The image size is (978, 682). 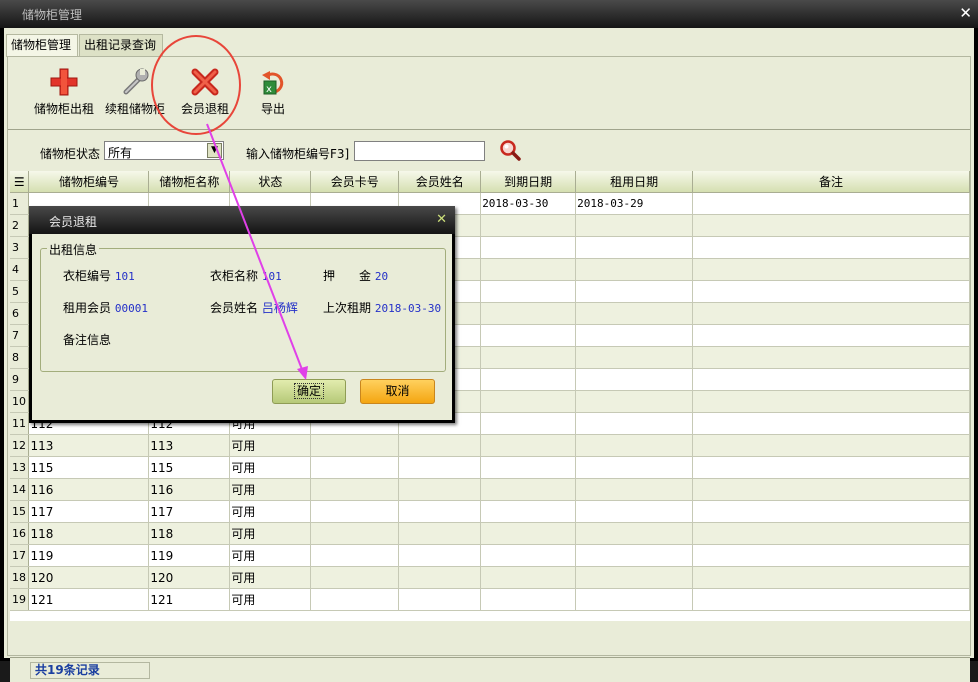 I want to click on table-cell: 121, so click(x=89, y=599).